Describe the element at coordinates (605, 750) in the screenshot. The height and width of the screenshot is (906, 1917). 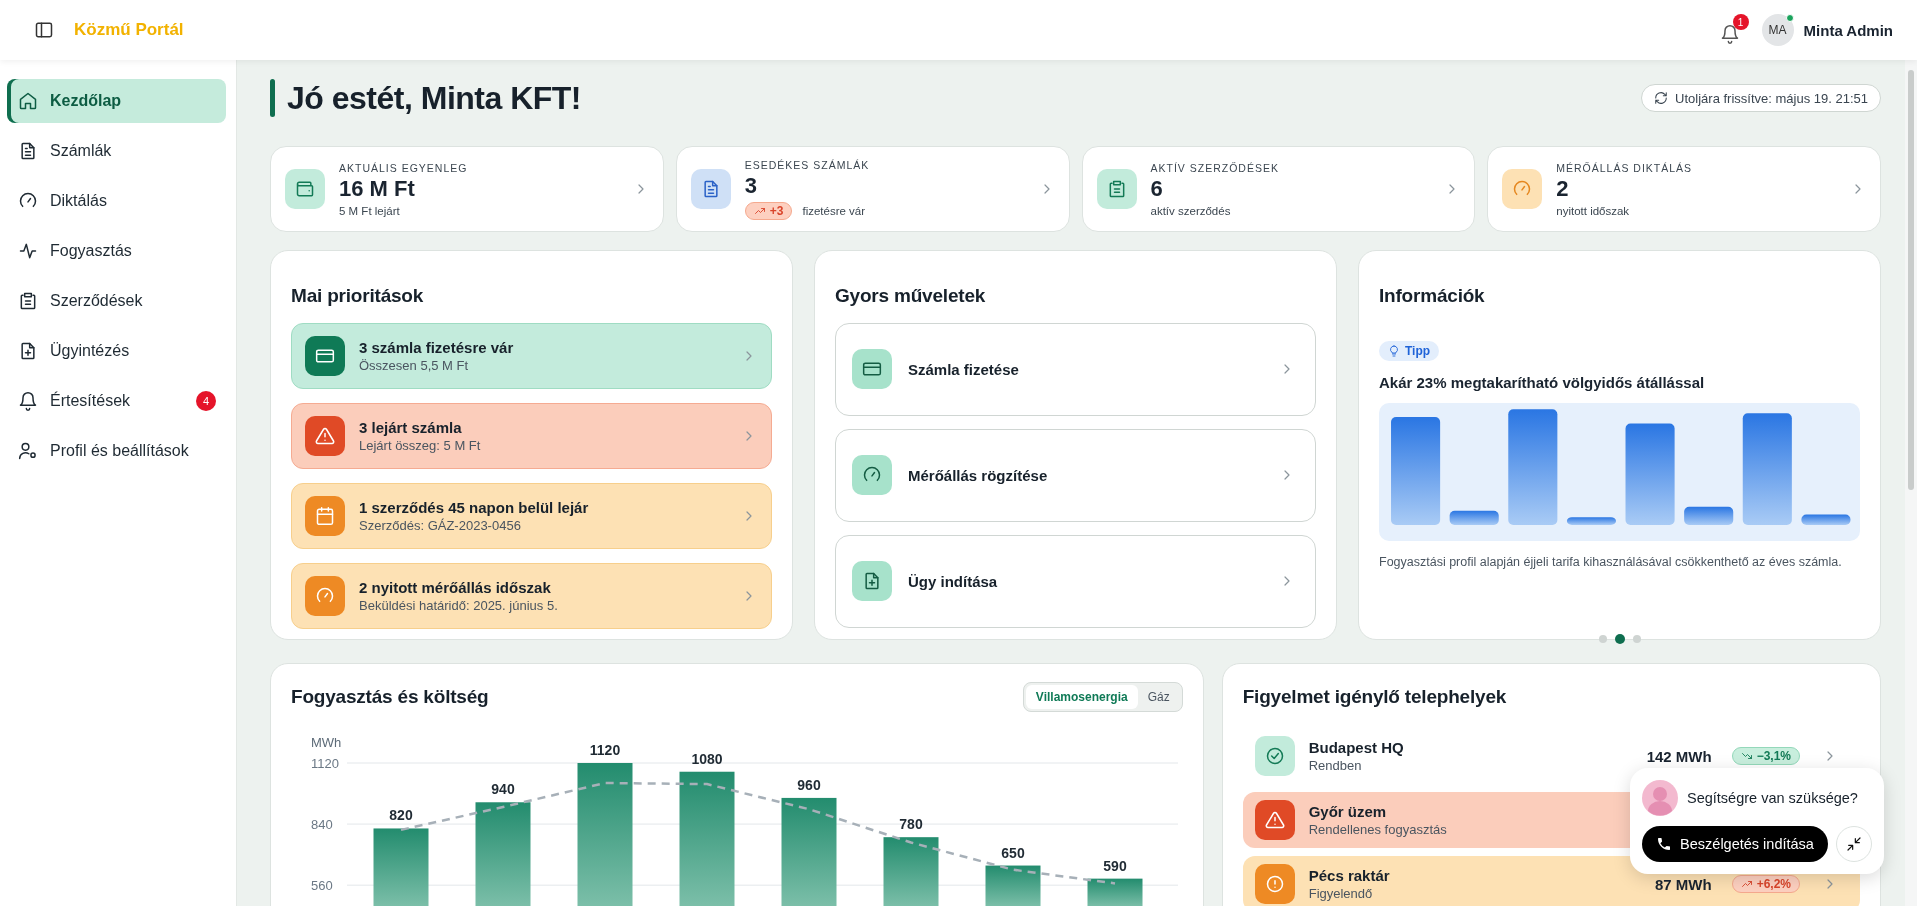
I see `data-label: 1120` at that location.